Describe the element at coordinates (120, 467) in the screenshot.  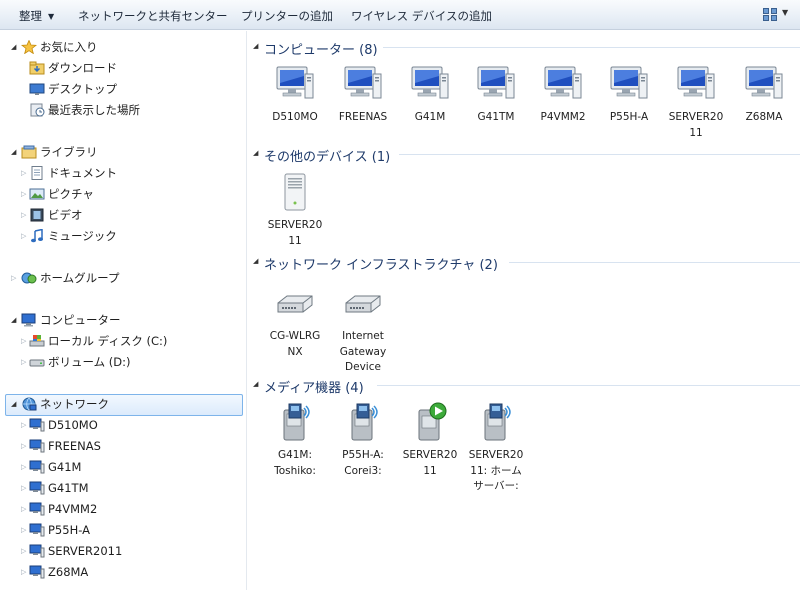
I see `nav-item-network-computer: ▷ G41M` at that location.